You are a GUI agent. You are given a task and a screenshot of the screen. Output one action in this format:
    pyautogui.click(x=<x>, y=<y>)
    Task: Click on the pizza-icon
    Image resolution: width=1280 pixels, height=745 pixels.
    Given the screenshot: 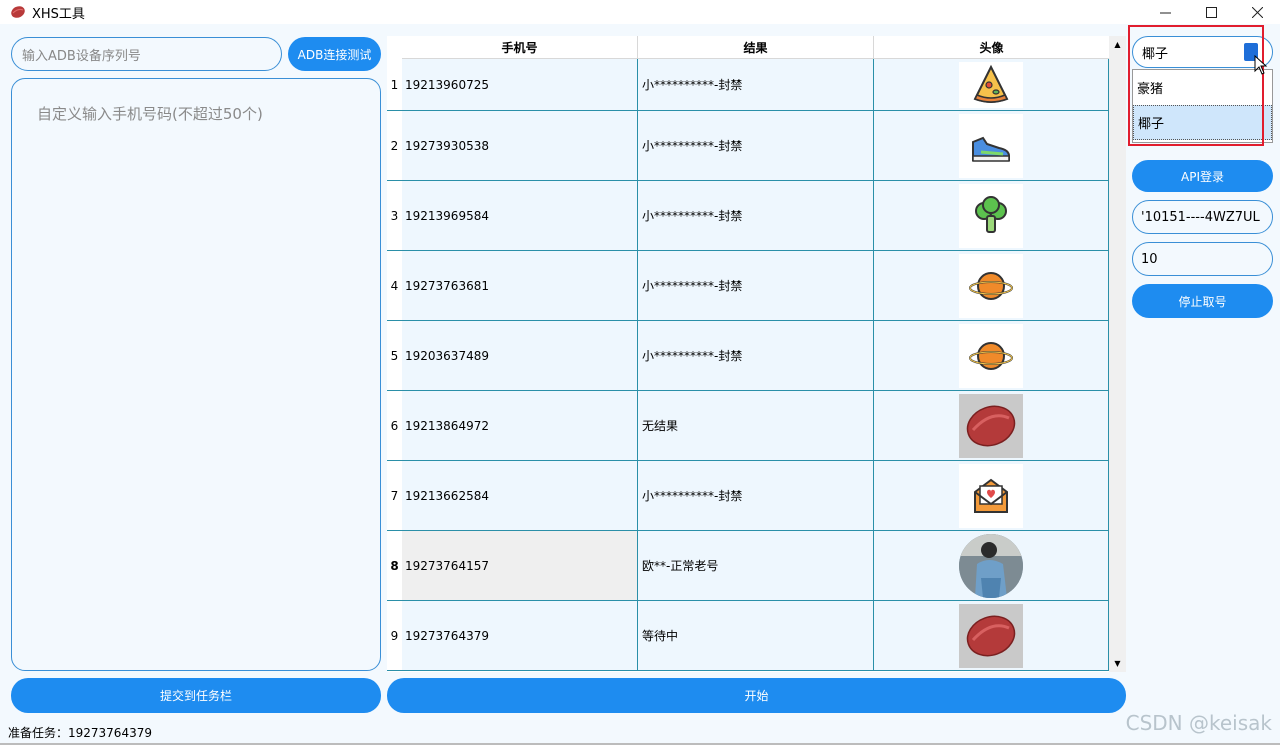 What is the action you would take?
    pyautogui.click(x=991, y=83)
    